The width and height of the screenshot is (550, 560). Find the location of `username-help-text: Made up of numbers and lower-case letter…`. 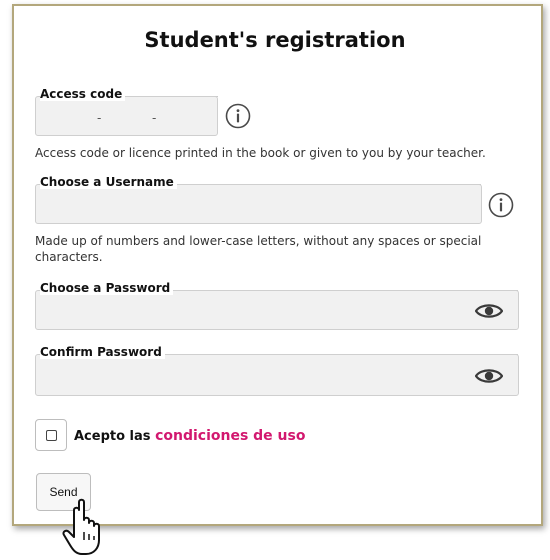

username-help-text: Made up of numbers and lower-case letter… is located at coordinates (258, 249).